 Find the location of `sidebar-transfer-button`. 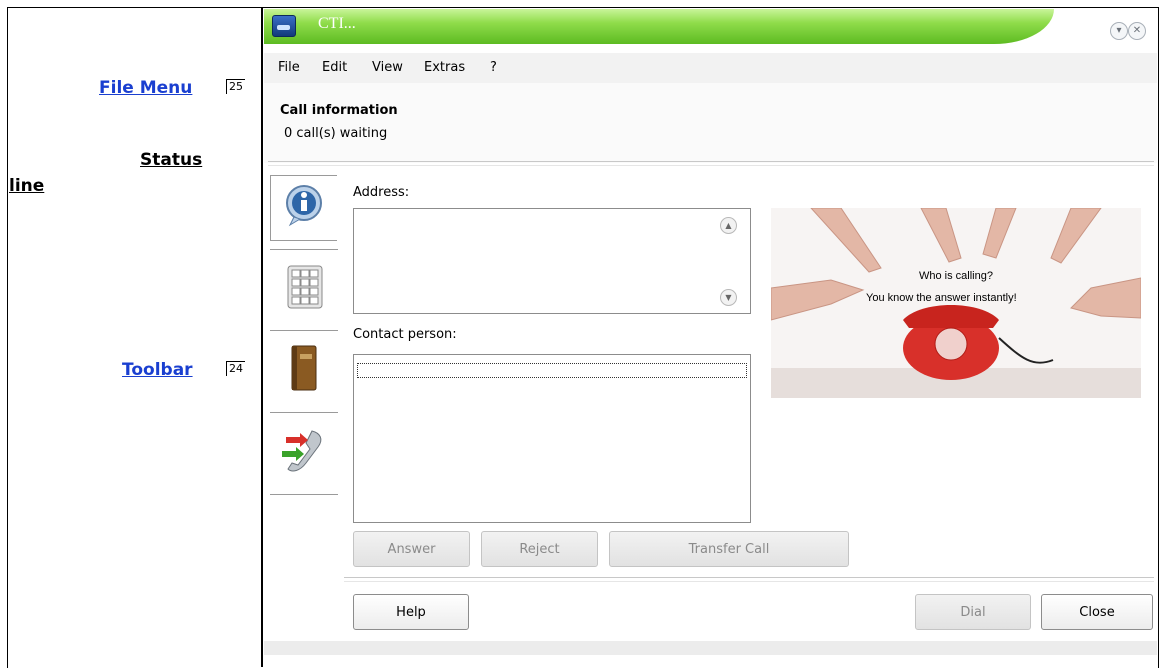

sidebar-transfer-button is located at coordinates (304, 452).